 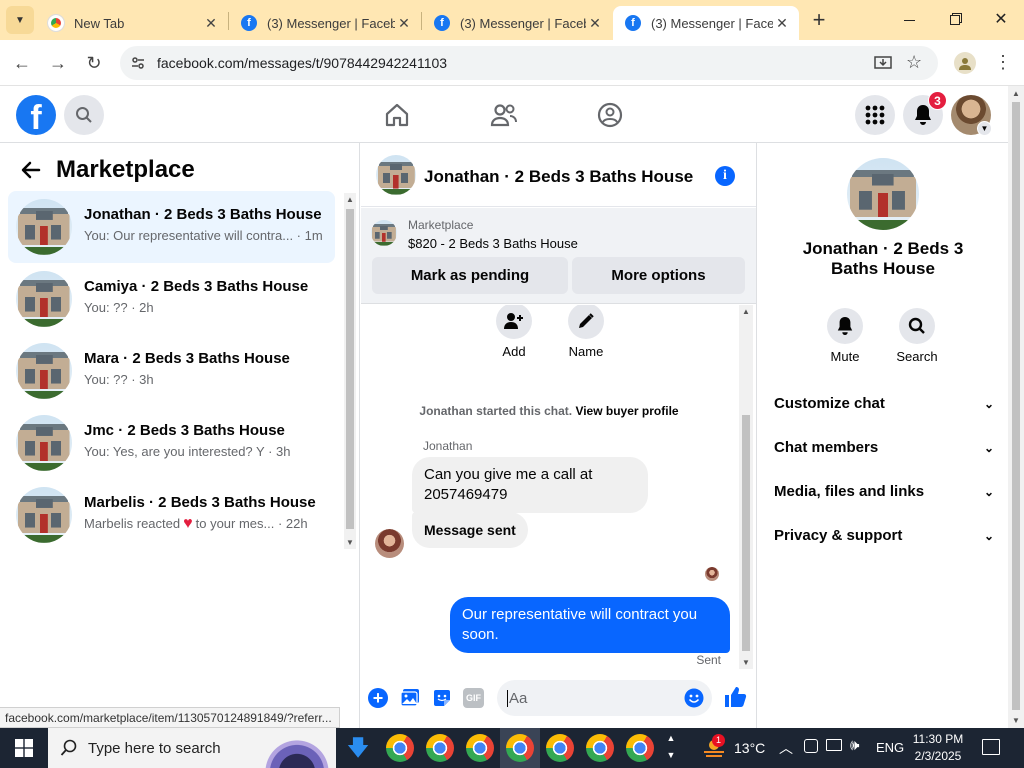 What do you see at coordinates (384, 233) in the screenshot?
I see `listing-banner-thumbnail` at bounding box center [384, 233].